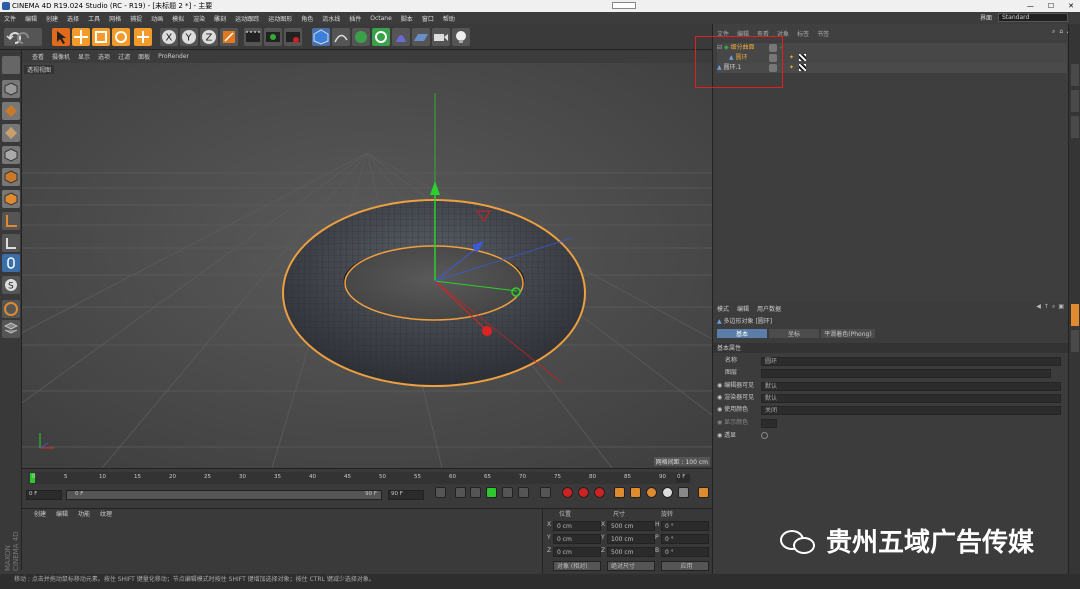 The image size is (1080, 589). Describe the element at coordinates (381, 37) in the screenshot. I see `array-icon` at that location.